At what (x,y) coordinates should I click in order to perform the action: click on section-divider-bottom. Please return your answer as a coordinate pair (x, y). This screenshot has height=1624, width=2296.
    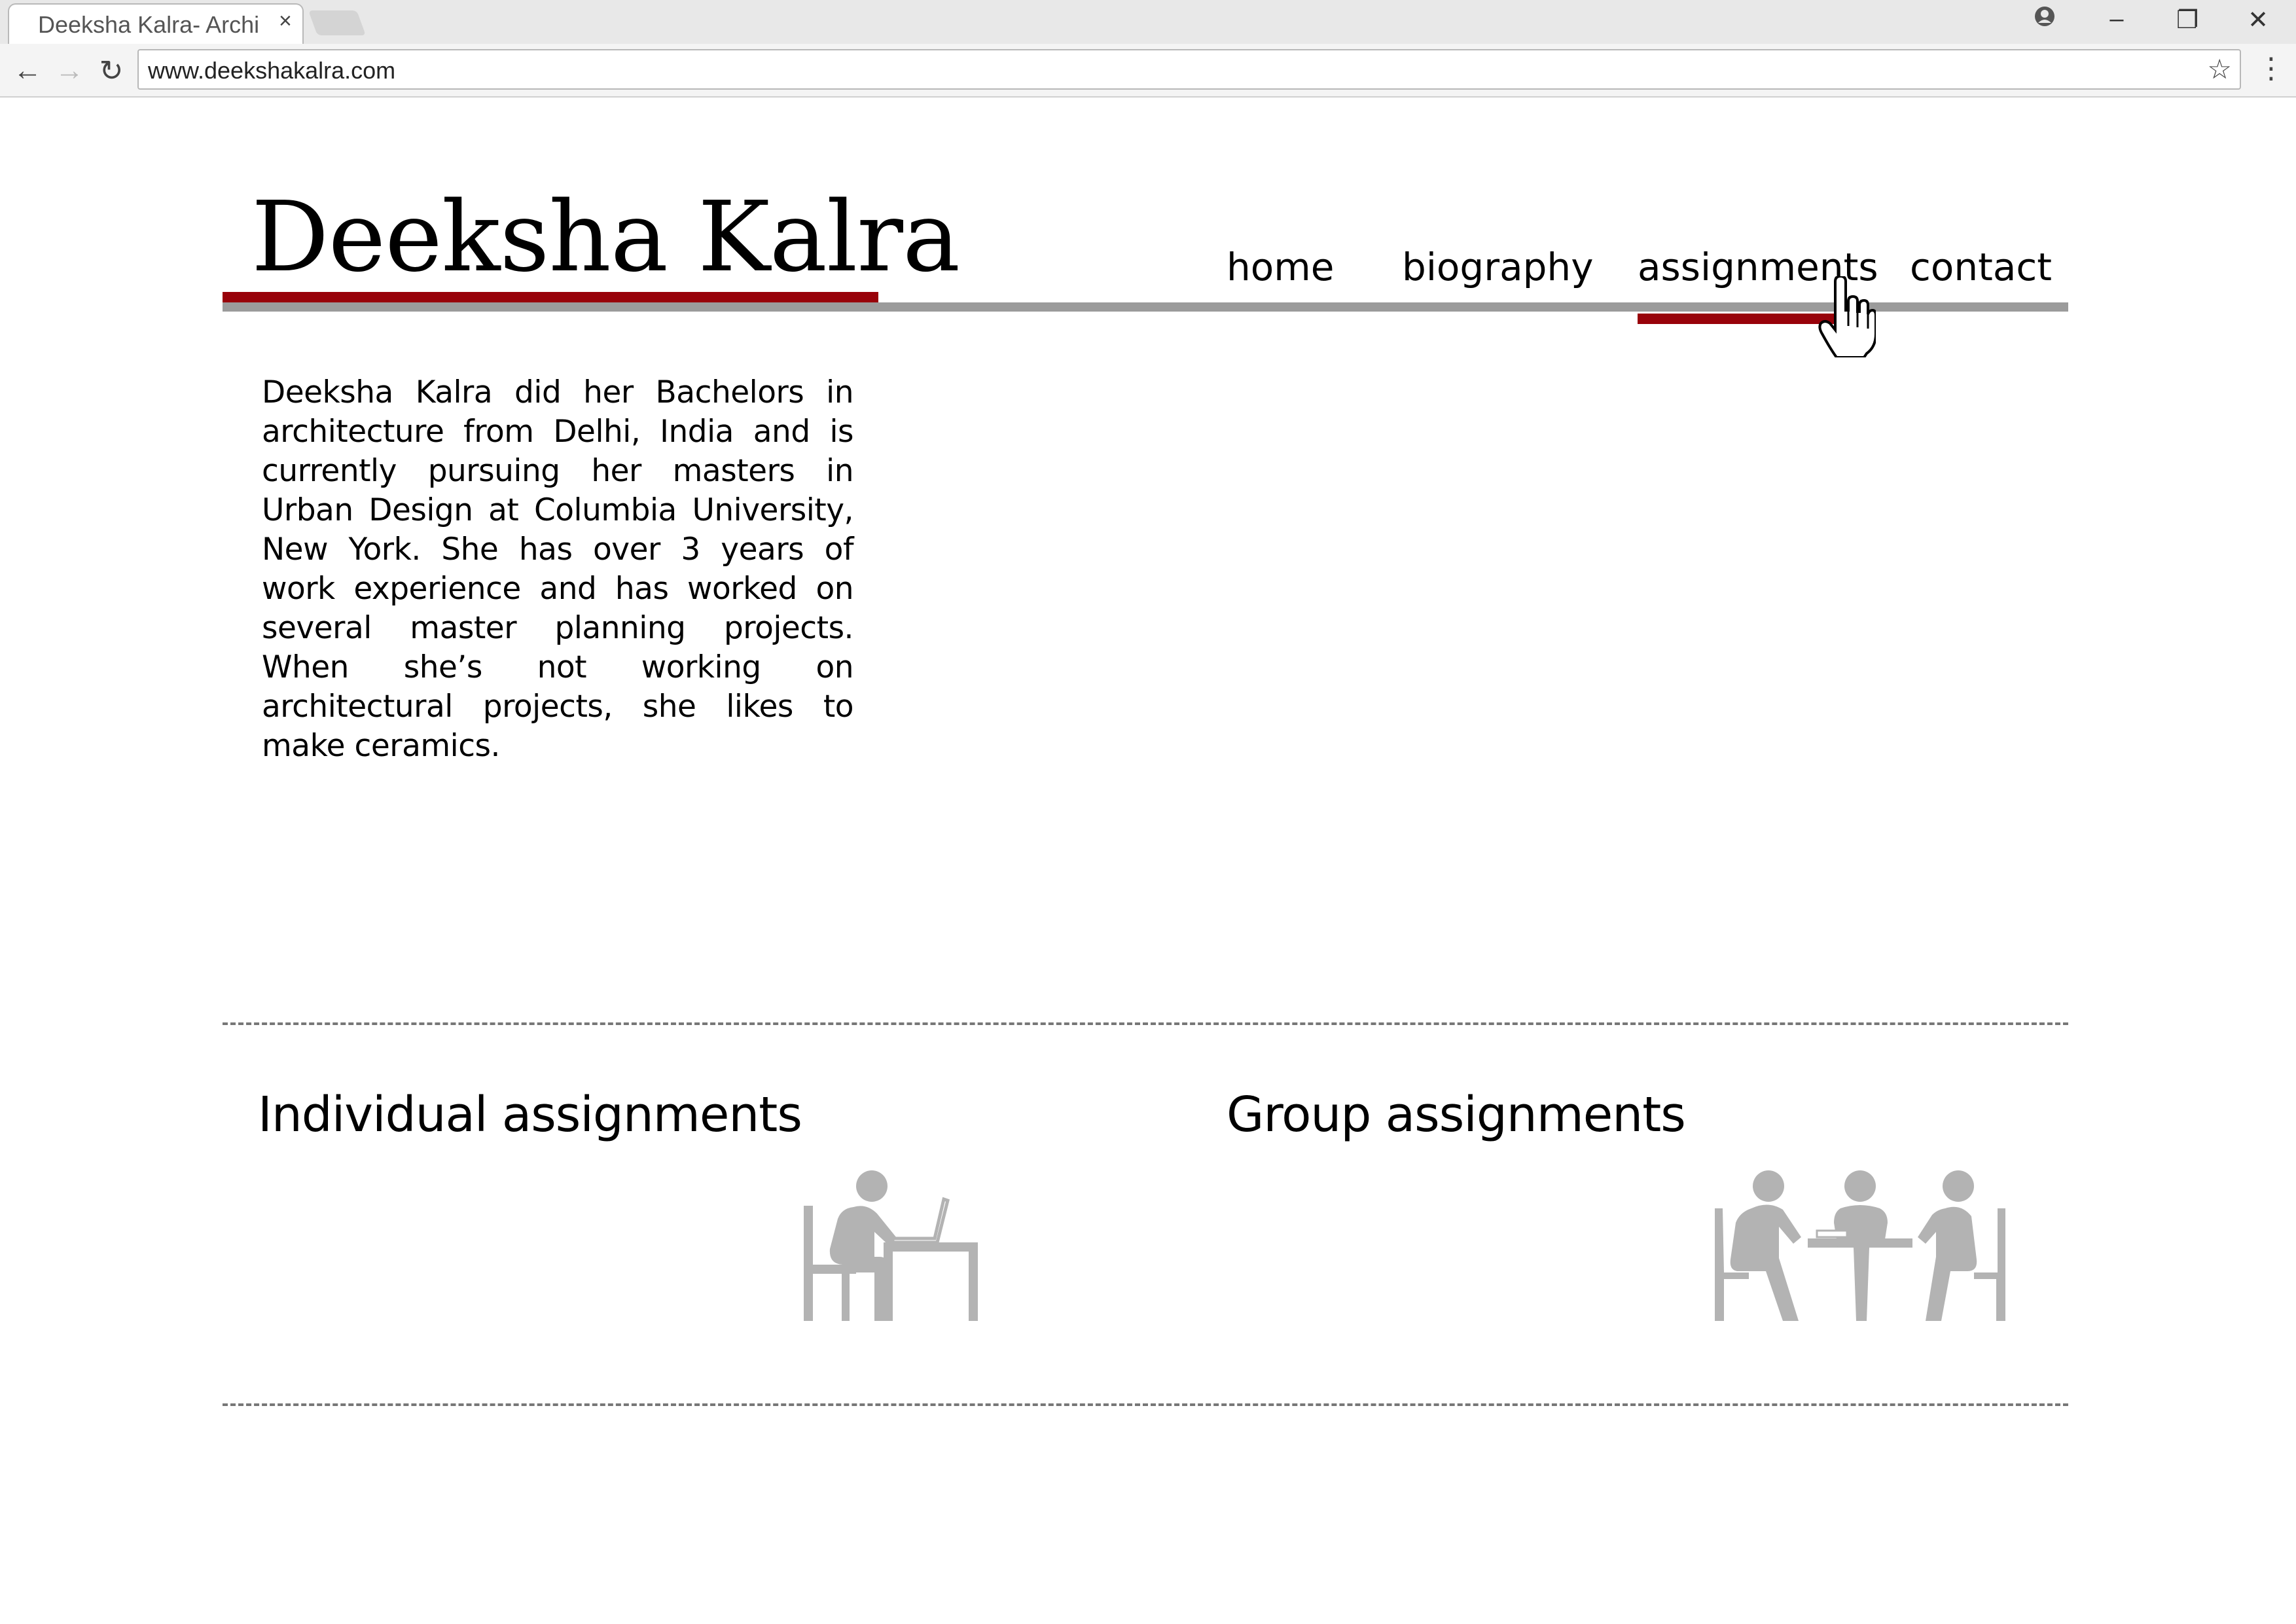
    Looking at the image, I should click on (1145, 1404).